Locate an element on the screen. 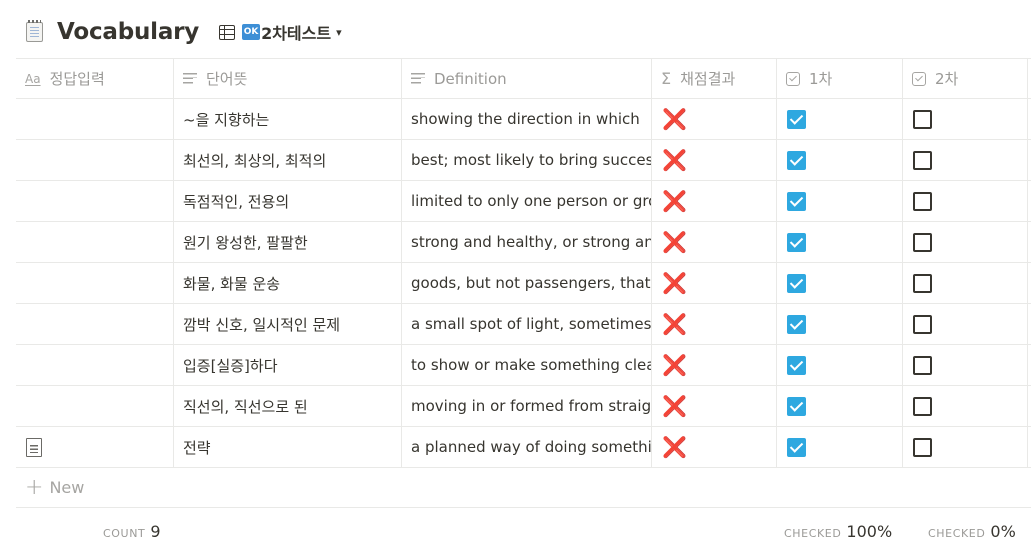  meaning-cell: 화물, 화물 운송 is located at coordinates (288, 283).